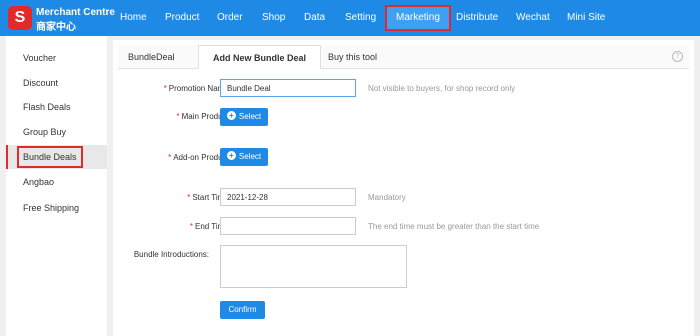 The width and height of the screenshot is (700, 336). I want to click on main-product-label: * Main Product:, so click(203, 116).